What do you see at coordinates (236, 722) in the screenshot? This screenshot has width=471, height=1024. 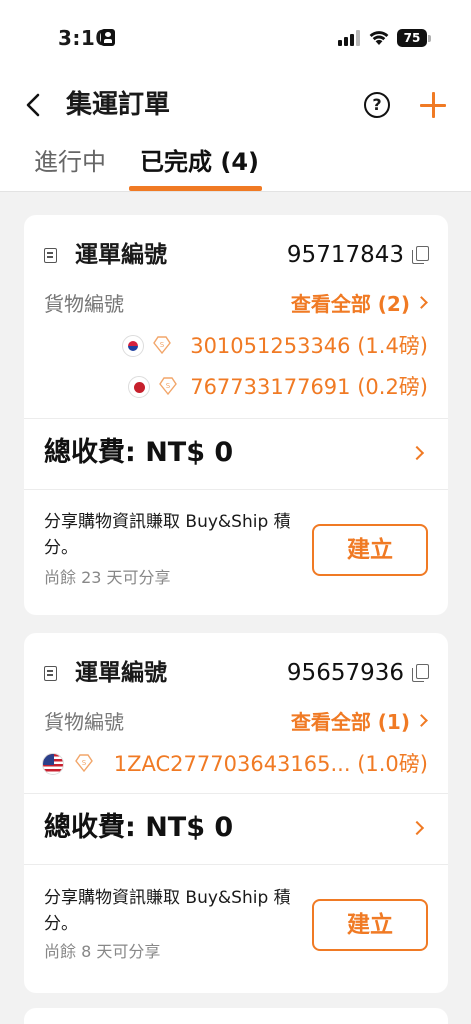 I see `goods-row: 貨物編號 查看全部 (1)` at bounding box center [236, 722].